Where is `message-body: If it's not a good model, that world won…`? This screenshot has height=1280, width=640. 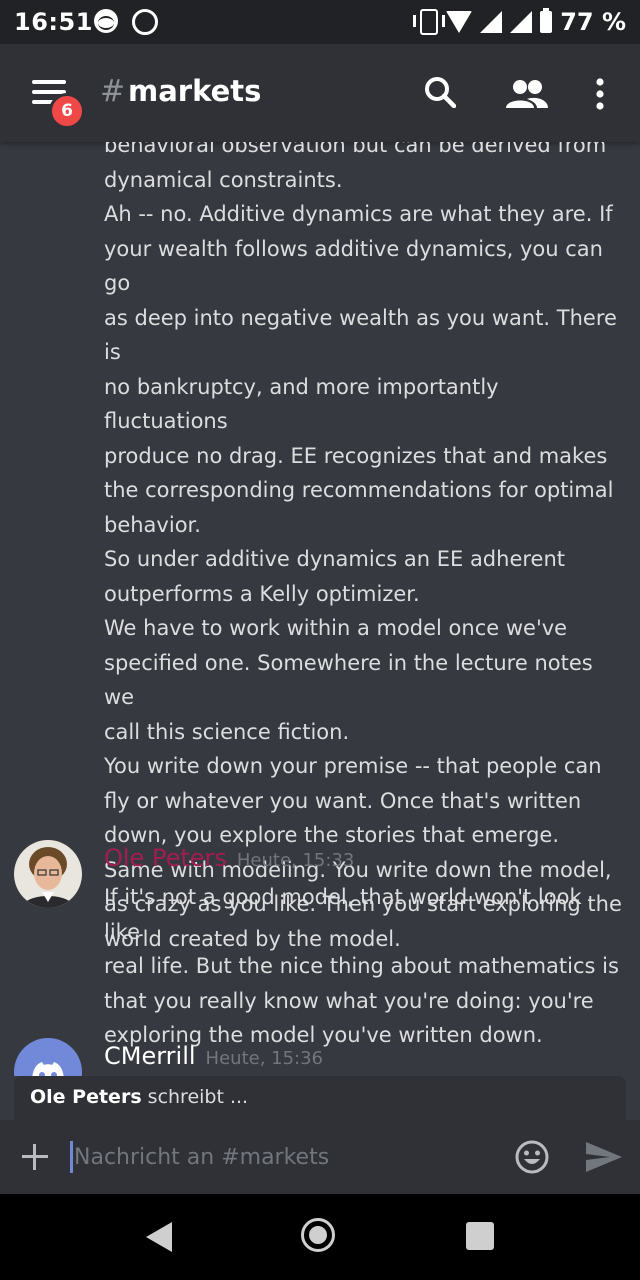 message-body: If it's not a good model, that world won… is located at coordinates (364, 966).